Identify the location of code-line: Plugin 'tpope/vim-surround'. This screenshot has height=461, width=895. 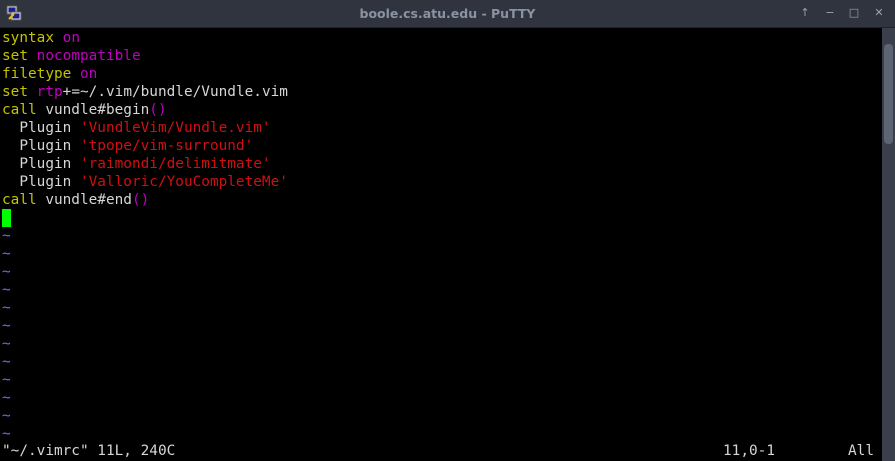
(127, 146).